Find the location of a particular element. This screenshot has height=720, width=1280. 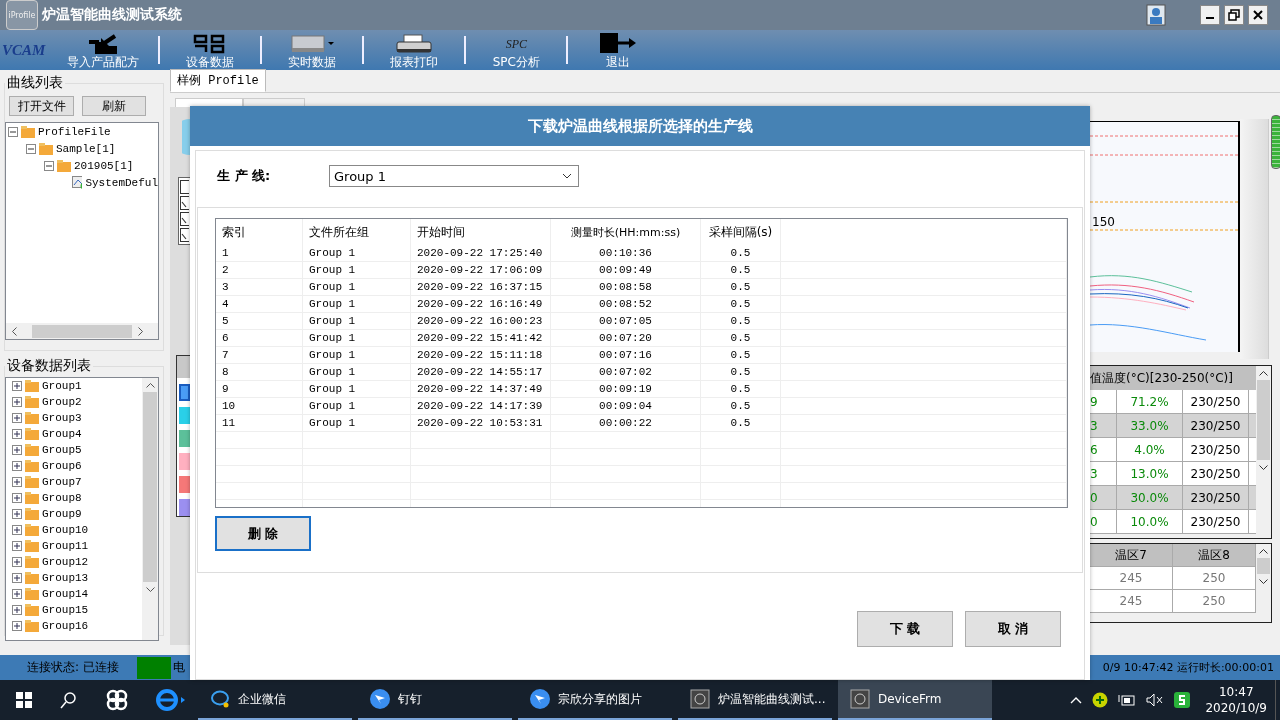

tree-item: Group5 is located at coordinates (62, 450).